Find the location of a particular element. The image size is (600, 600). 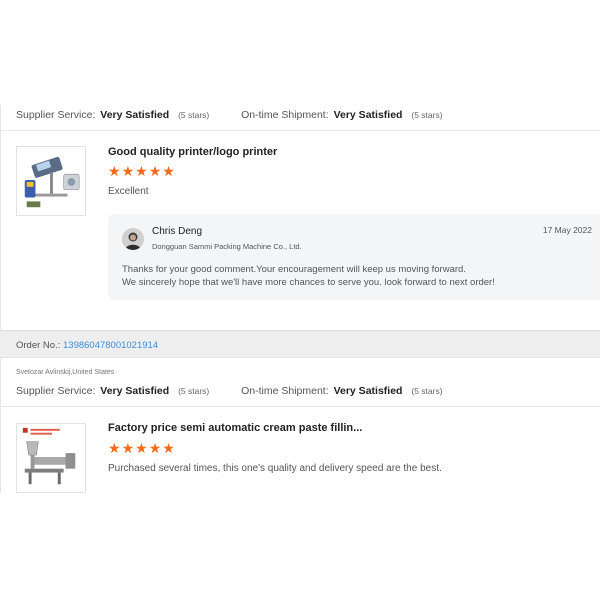

order-number: Order No.: 139860478001021914 is located at coordinates (87, 345).